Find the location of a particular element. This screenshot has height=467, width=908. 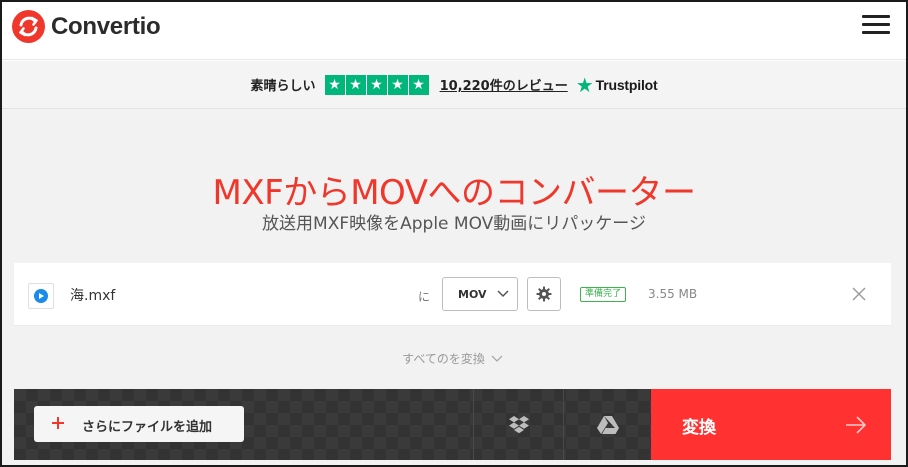

logo: Convertio is located at coordinates (86, 26).